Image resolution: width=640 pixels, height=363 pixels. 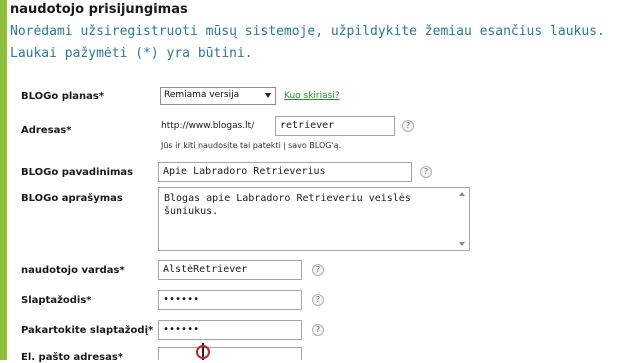 I want to click on chevron-down-icon, so click(x=268, y=95).